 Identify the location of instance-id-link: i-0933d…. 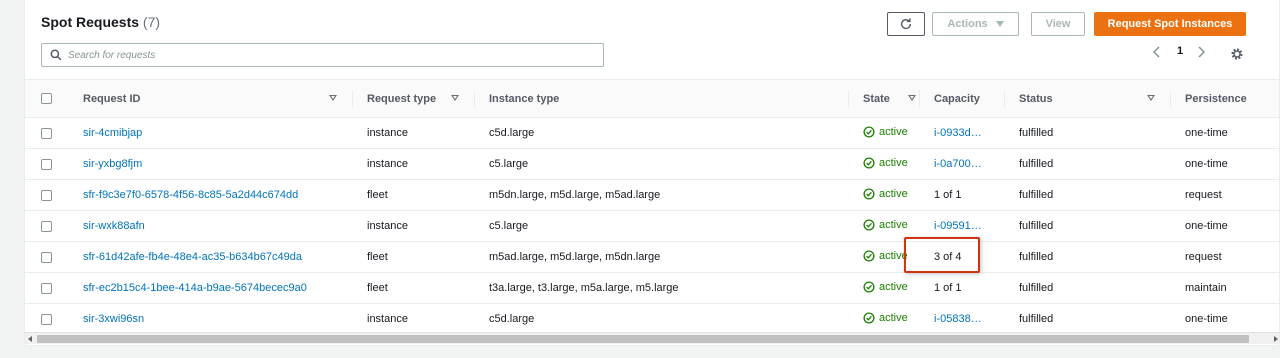
(958, 133).